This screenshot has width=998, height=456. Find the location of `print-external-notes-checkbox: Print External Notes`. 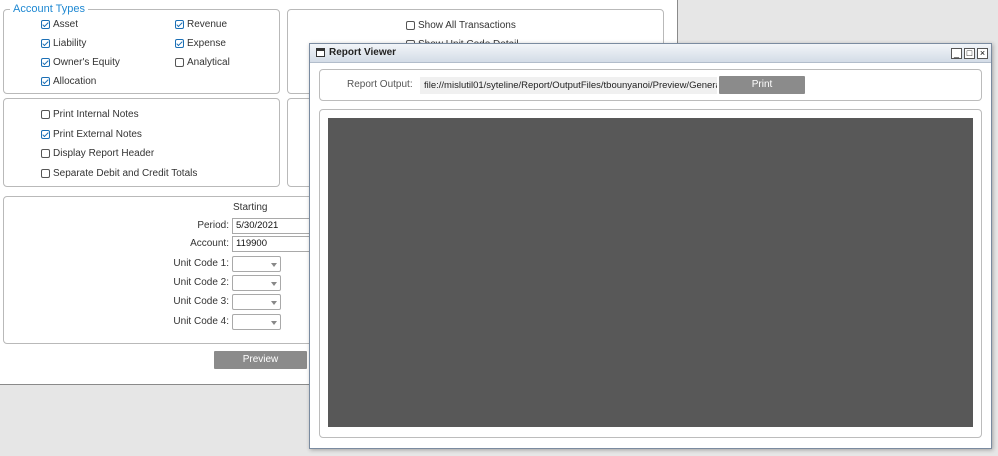

print-external-notes-checkbox: Print External Notes is located at coordinates (91, 134).